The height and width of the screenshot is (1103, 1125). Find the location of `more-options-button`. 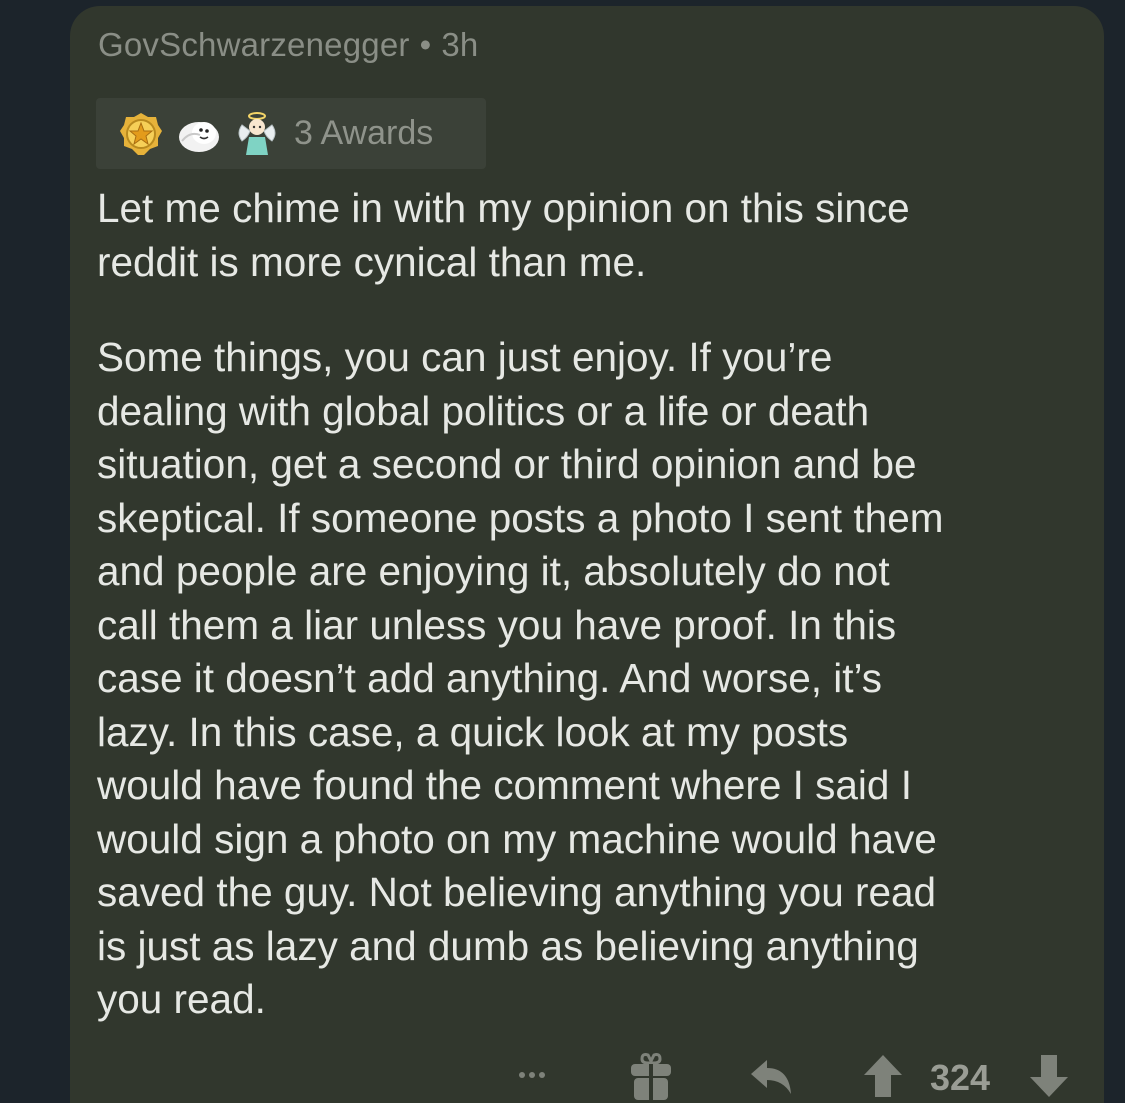

more-options-button is located at coordinates (532, 1077).